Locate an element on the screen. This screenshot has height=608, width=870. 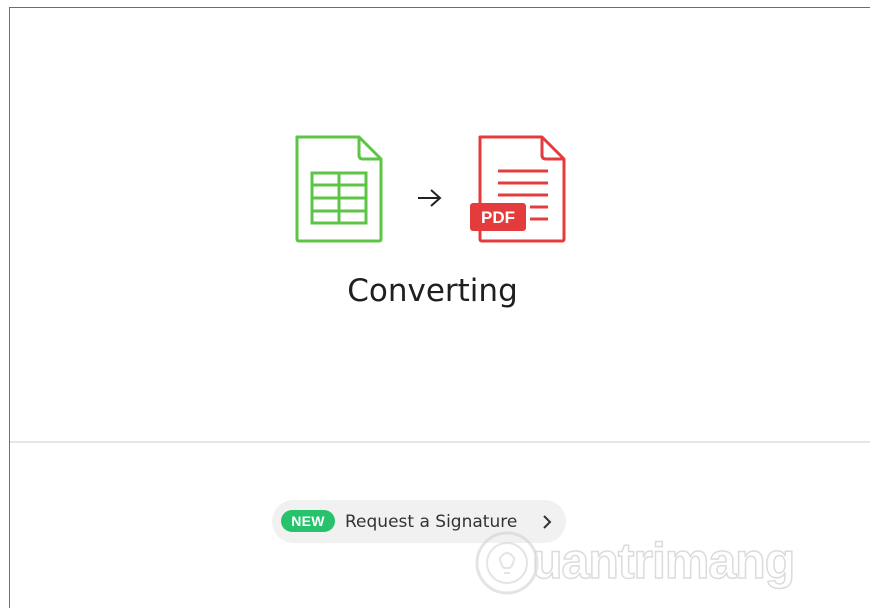
divider is located at coordinates (440, 442).